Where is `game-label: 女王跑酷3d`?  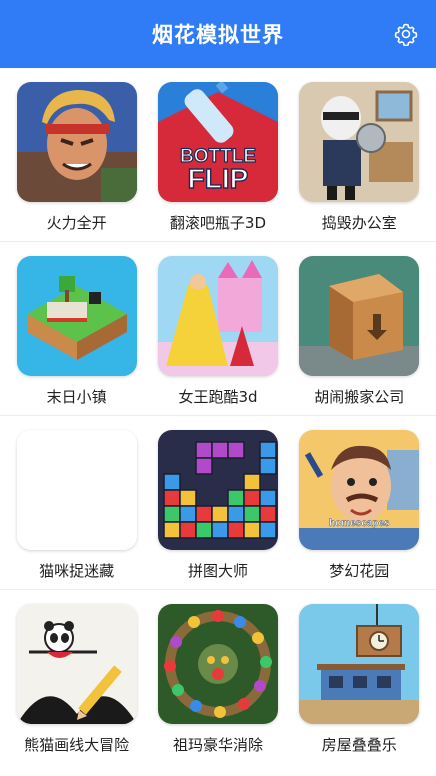
game-label: 女王跑酷3d is located at coordinates (218, 397).